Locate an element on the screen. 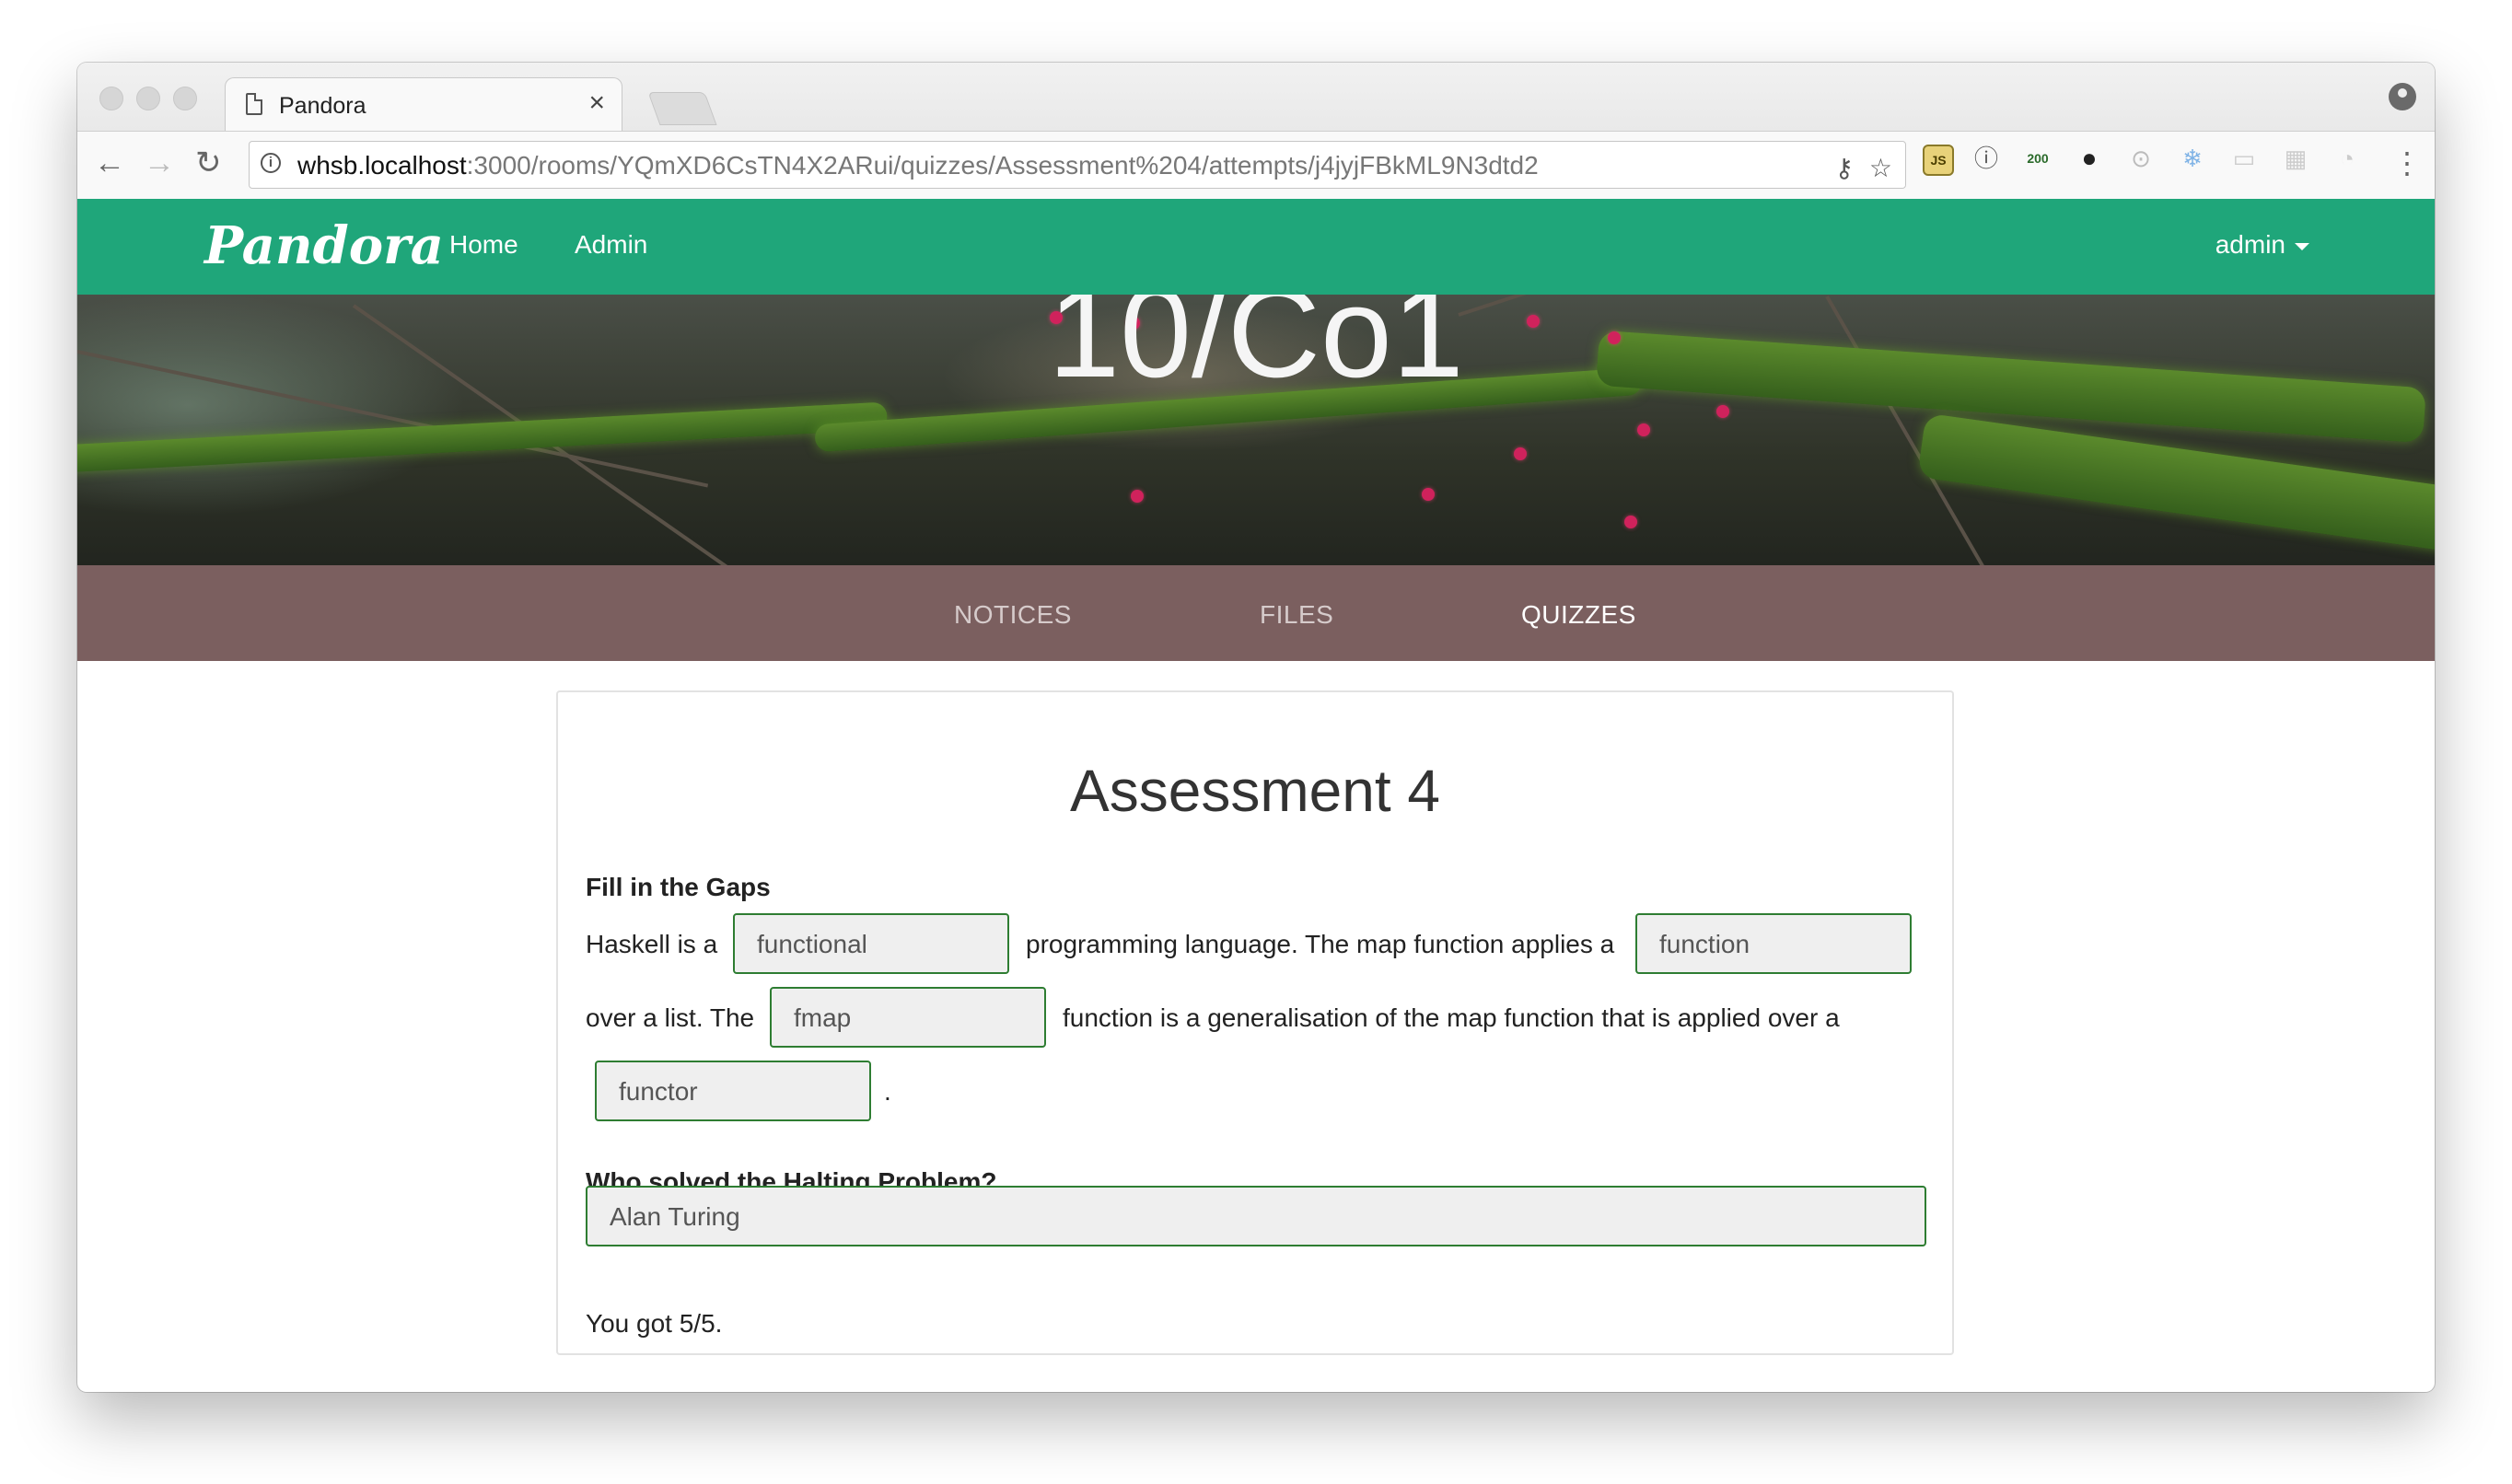  browser-menu-icon: ⋮ is located at coordinates (2407, 163).